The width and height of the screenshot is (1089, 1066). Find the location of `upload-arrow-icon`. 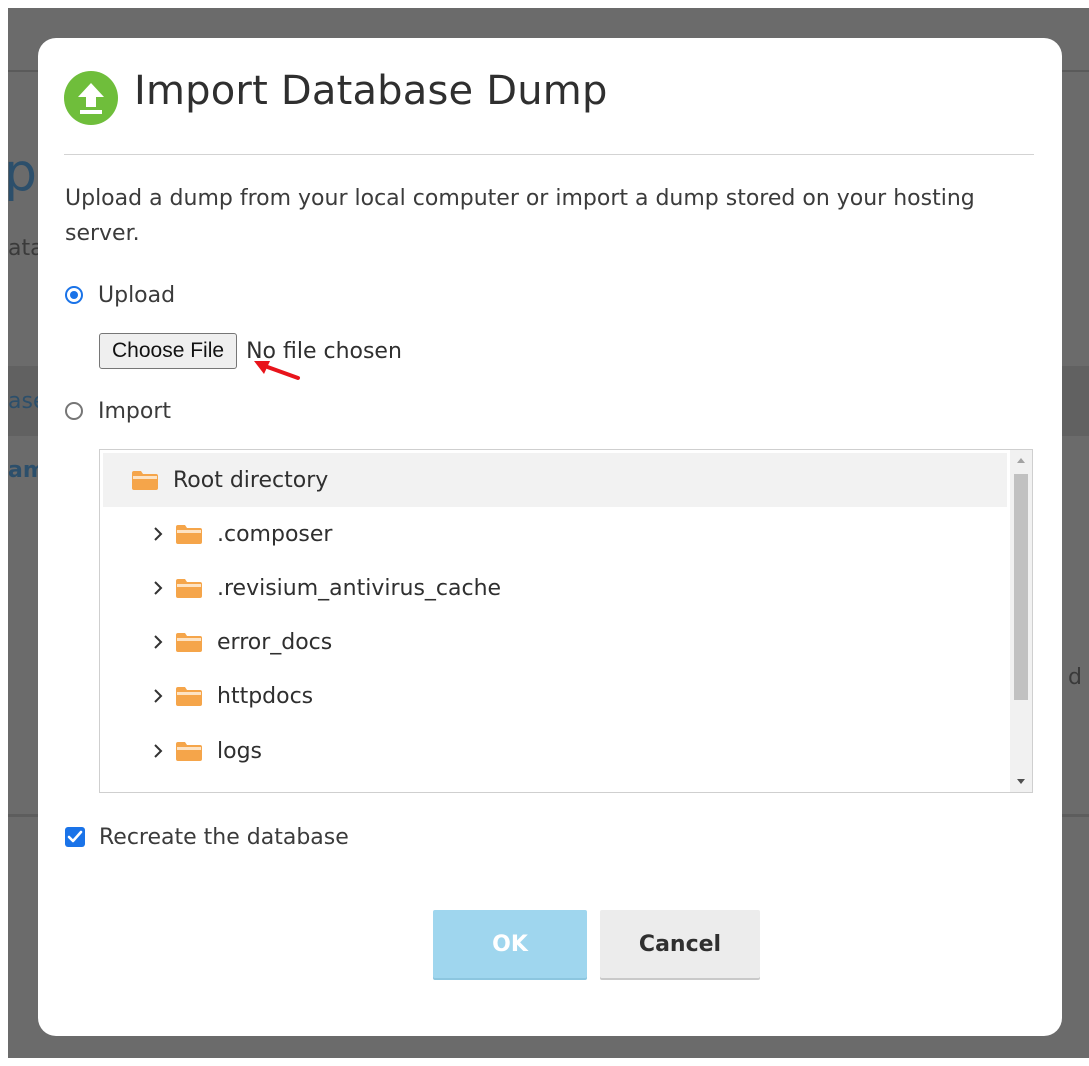

upload-arrow-icon is located at coordinates (91, 98).